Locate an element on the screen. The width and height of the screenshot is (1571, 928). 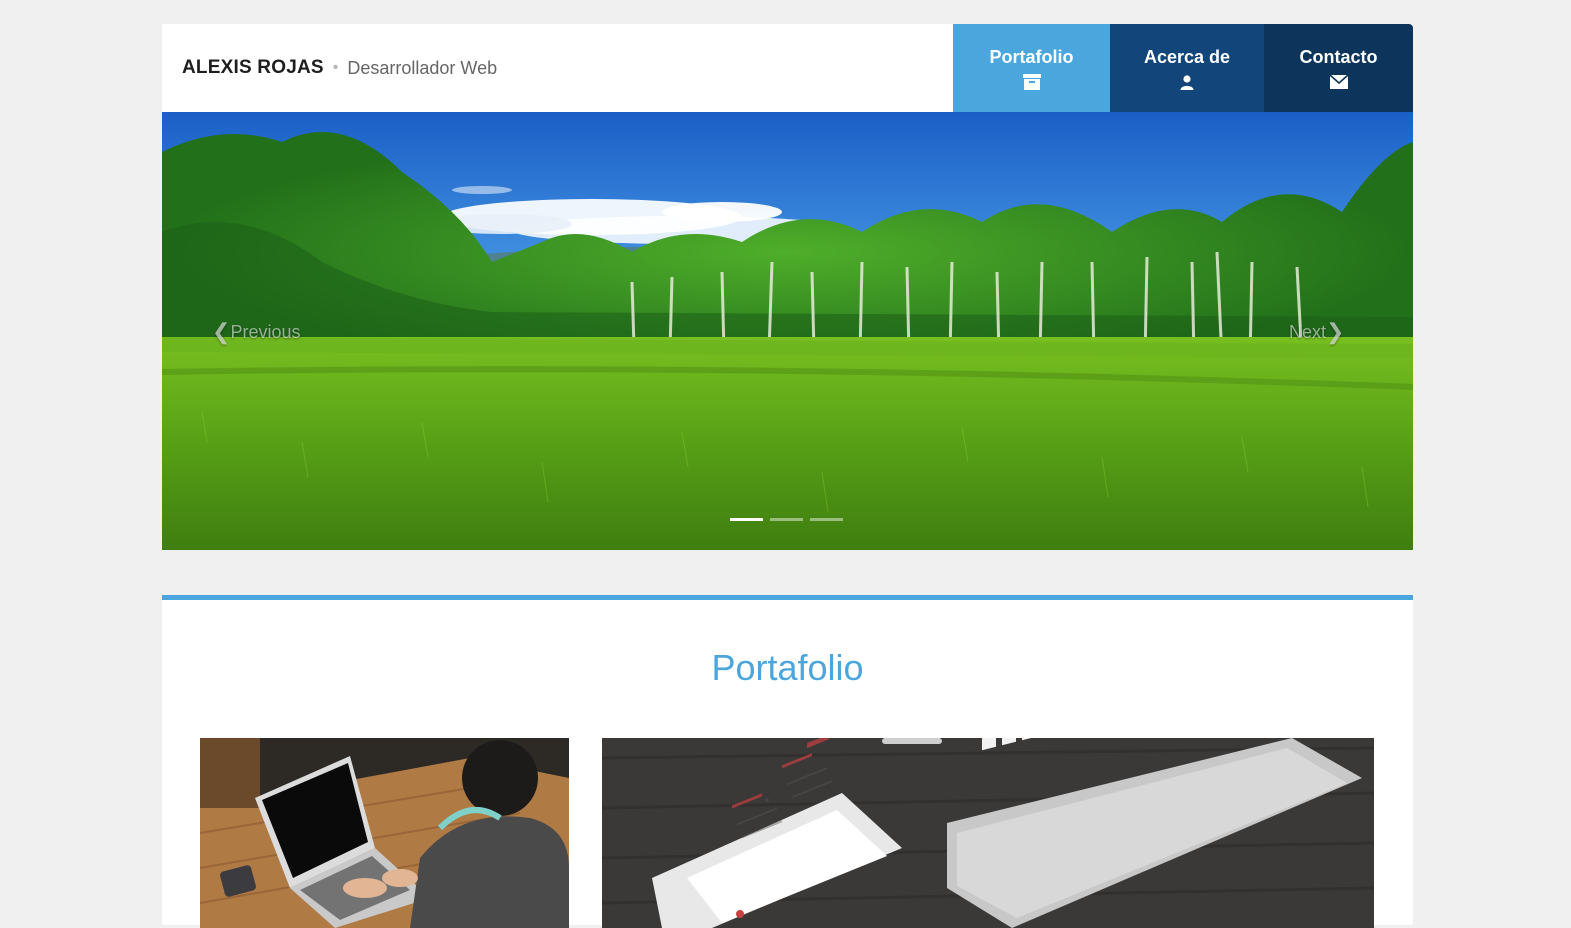
portfolio-item-tablet-keyboard is located at coordinates (988, 833).